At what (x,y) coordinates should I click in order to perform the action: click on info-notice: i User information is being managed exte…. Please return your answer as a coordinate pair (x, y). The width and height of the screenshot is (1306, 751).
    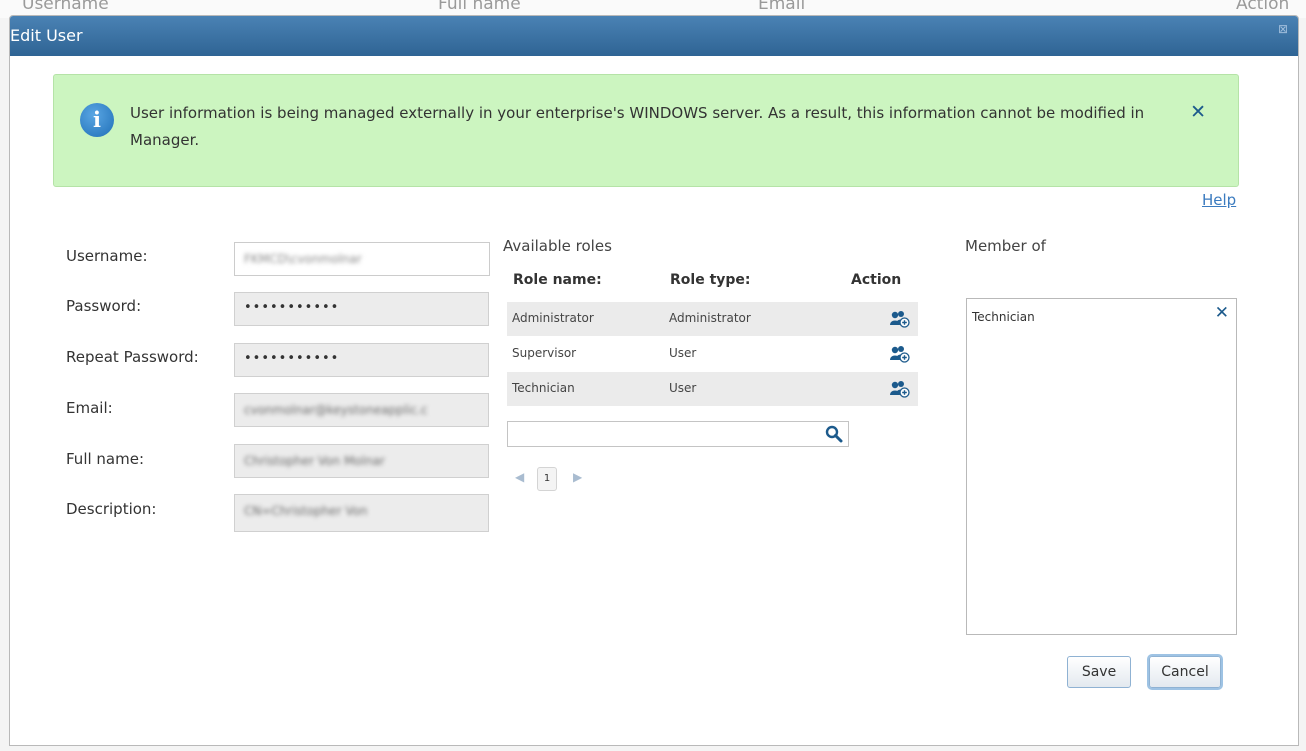
    Looking at the image, I should click on (646, 130).